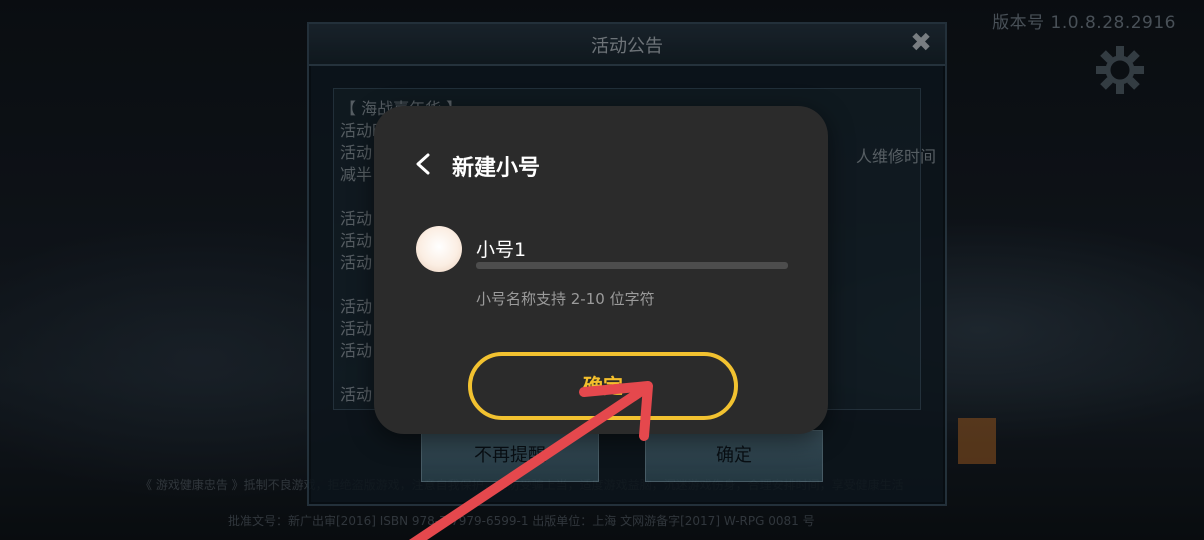 The image size is (1204, 540). Describe the element at coordinates (565, 299) in the screenshot. I see `name-hint: 小号名称支持 2-10 位字符` at that location.